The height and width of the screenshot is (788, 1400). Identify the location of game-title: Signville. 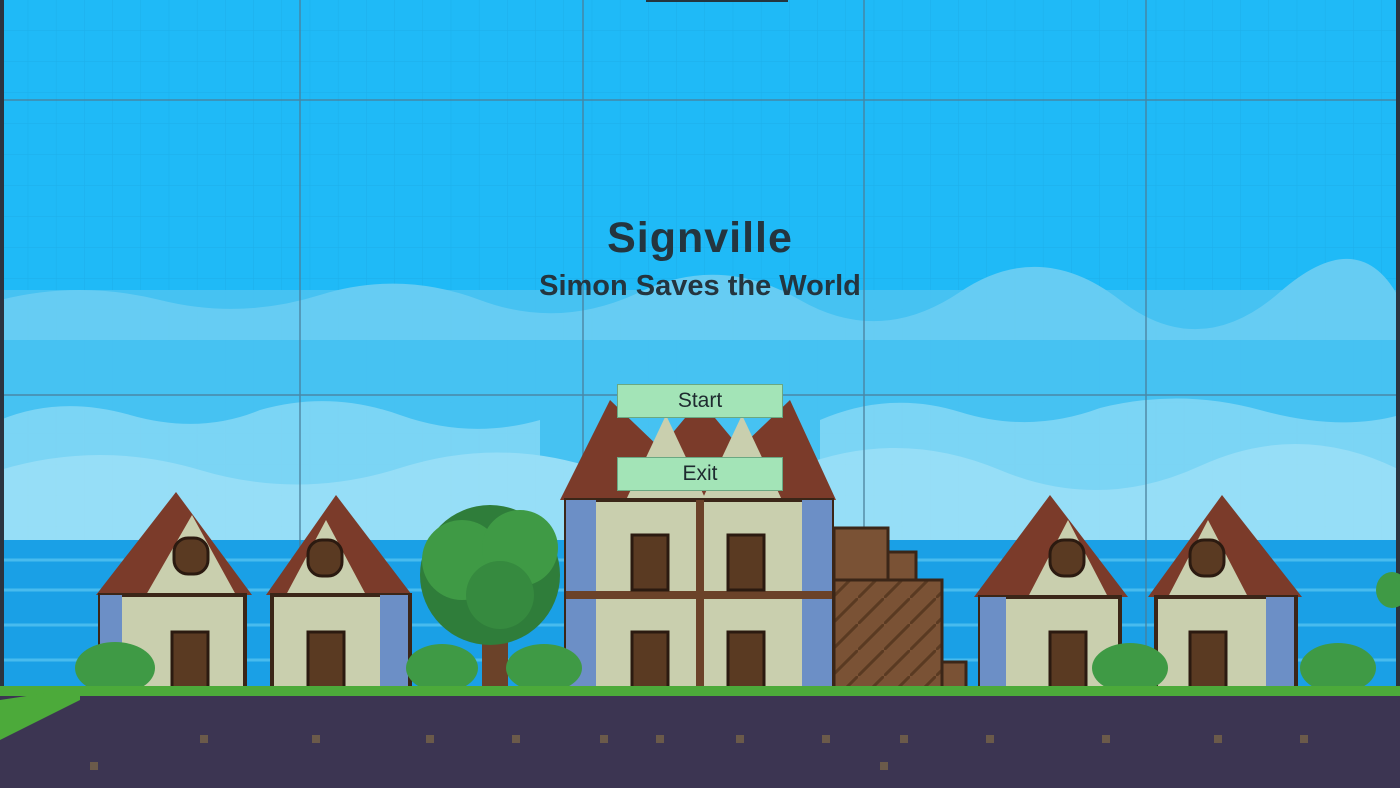
(700, 238).